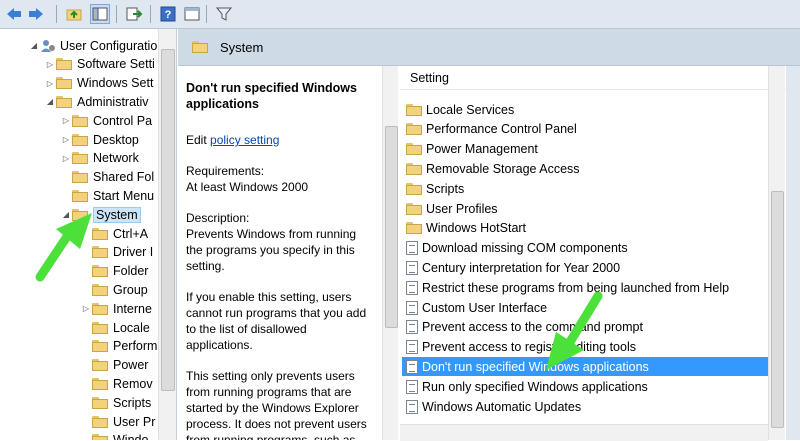  What do you see at coordinates (117, 214) in the screenshot?
I see `tree-item-label: System` at bounding box center [117, 214].